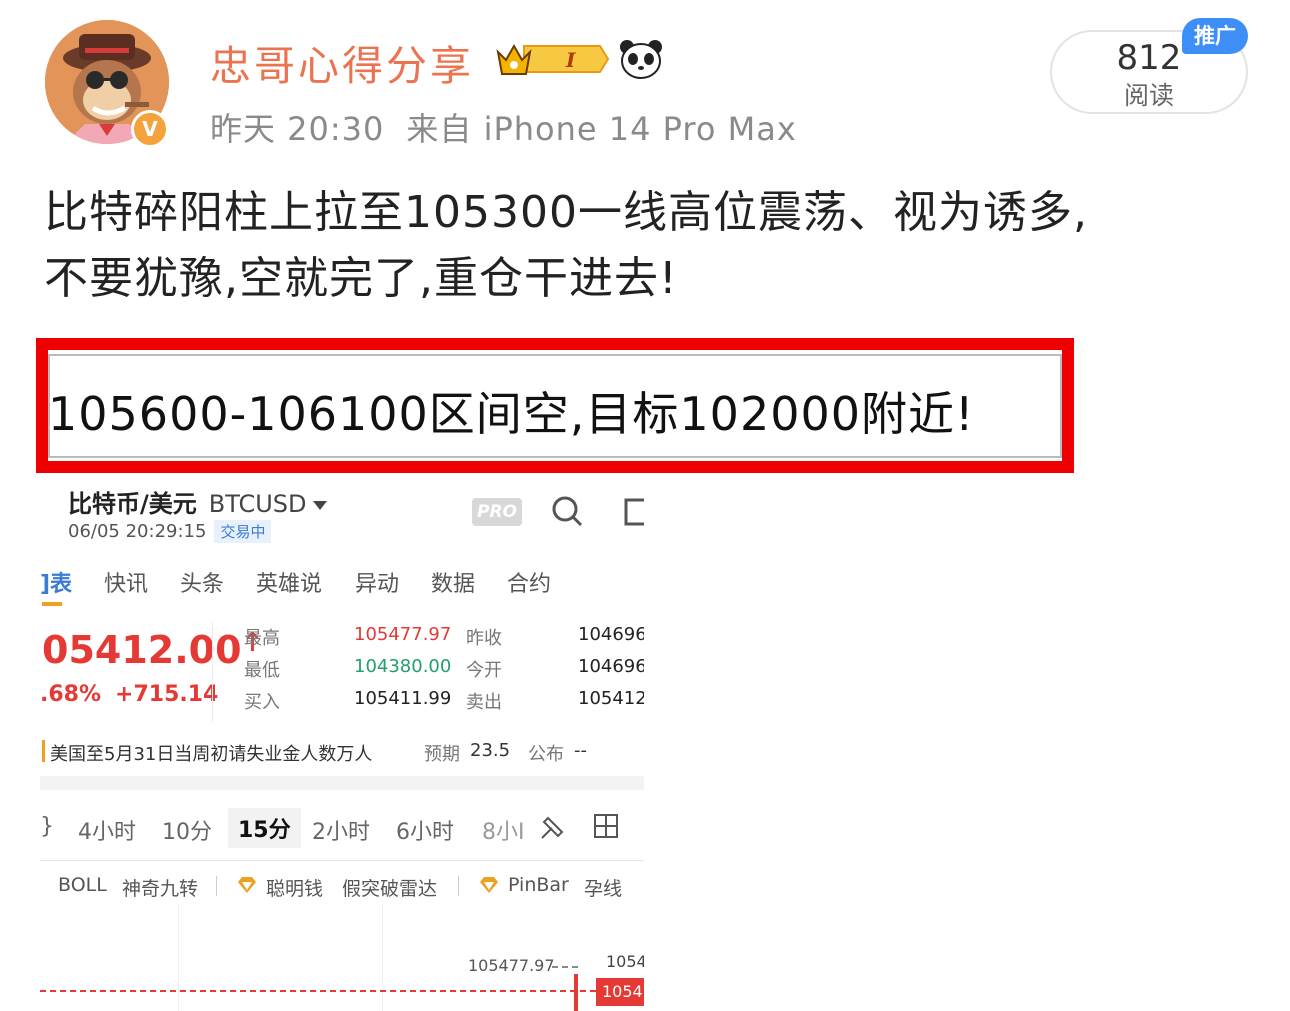 This screenshot has height=1011, width=1290. Describe the element at coordinates (71, 694) in the screenshot. I see `change-percent: .68%` at that location.